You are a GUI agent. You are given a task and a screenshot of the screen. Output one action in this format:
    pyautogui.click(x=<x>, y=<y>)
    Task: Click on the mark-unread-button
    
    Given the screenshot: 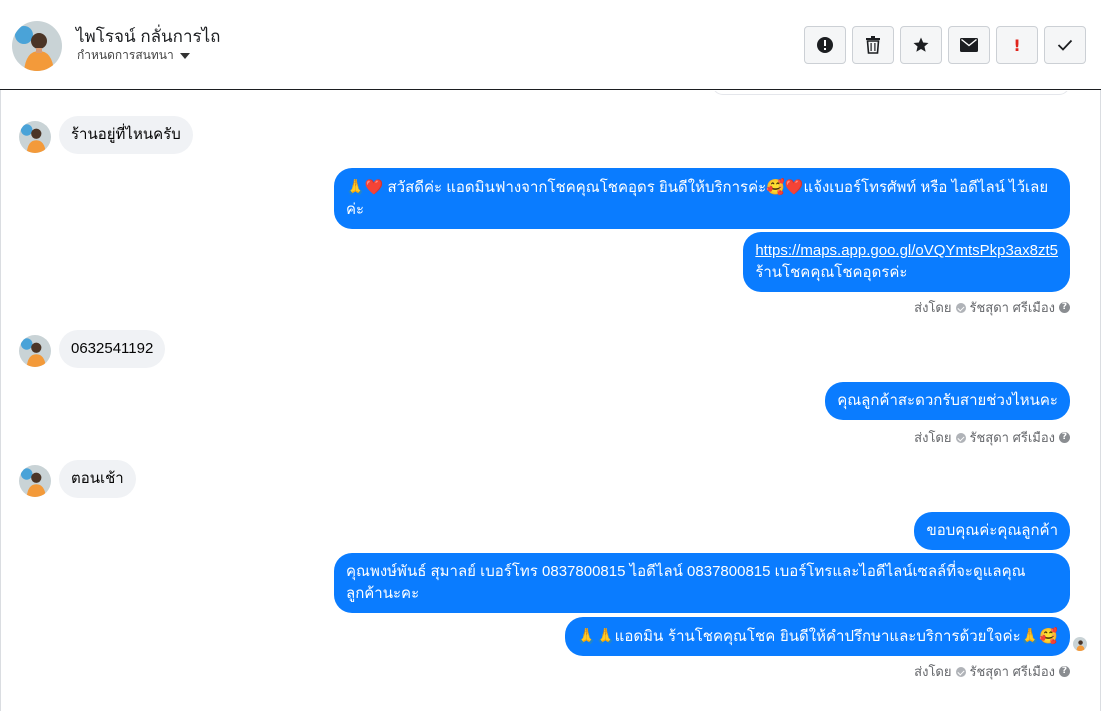 What is the action you would take?
    pyautogui.click(x=969, y=45)
    